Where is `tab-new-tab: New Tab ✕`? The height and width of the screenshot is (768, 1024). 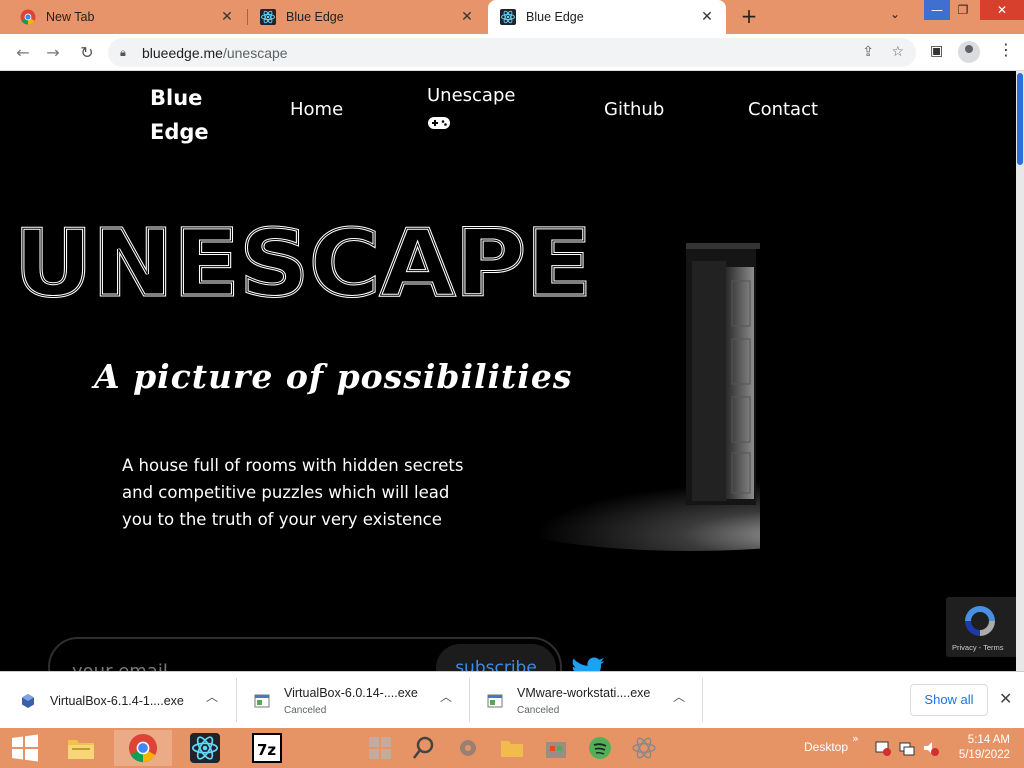
tab-new-tab: New Tab ✕ is located at coordinates (127, 17).